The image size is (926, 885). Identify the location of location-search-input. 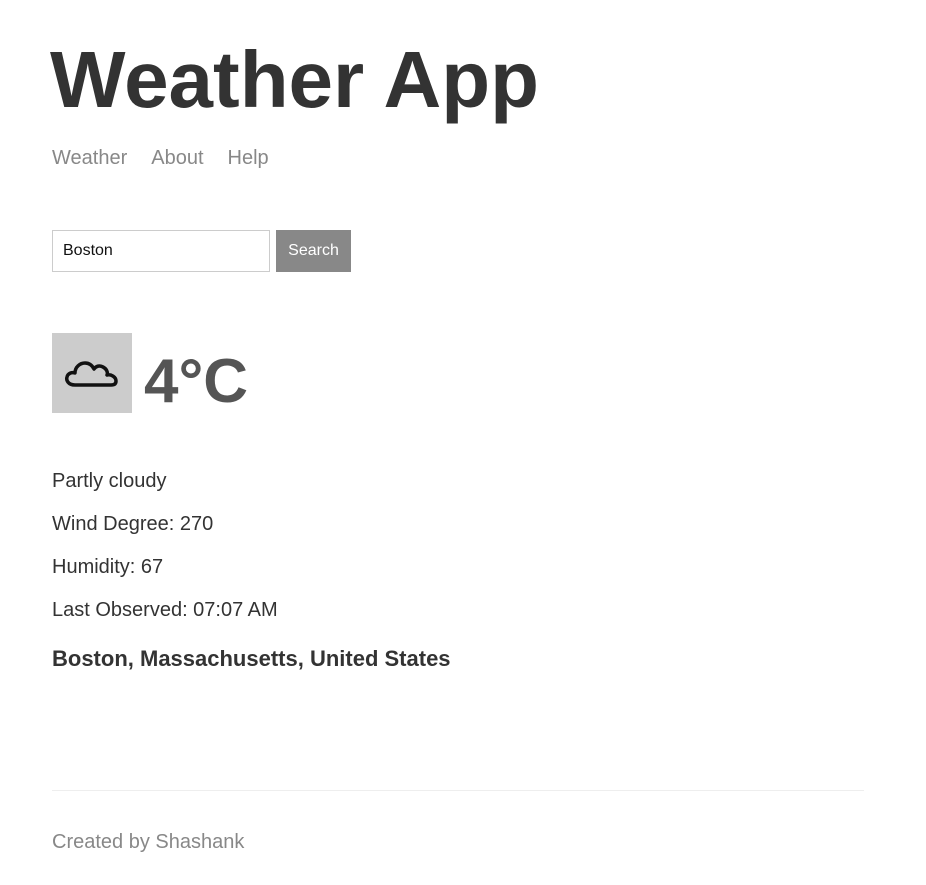
(161, 251).